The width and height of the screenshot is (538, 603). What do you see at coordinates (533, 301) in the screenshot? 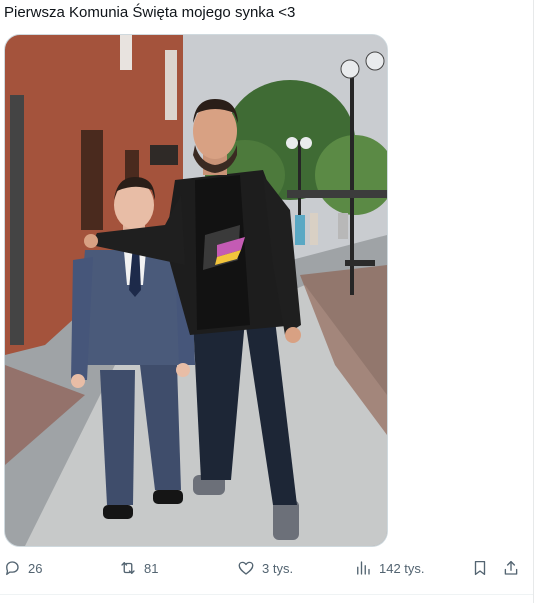
I see `column-divider` at bounding box center [533, 301].